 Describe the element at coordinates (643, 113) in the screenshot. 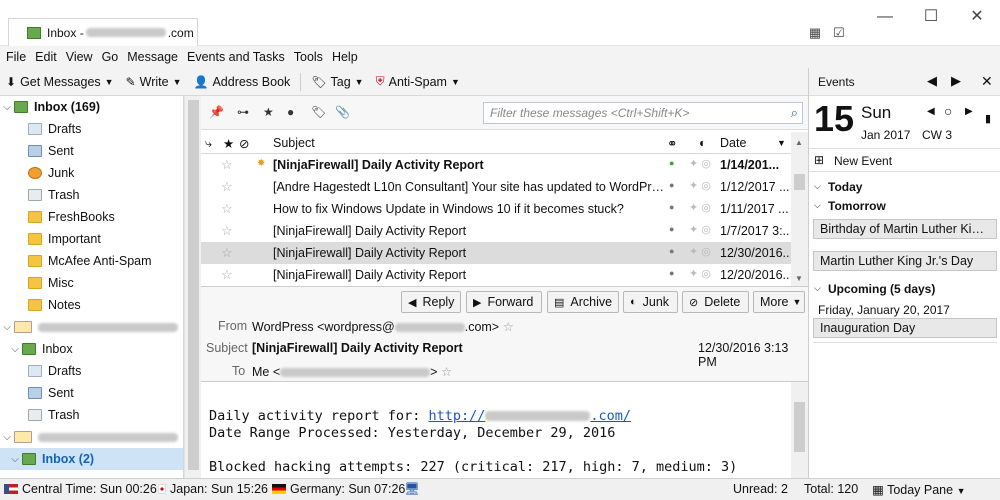

I see `filter-input: Filter these messages <Ctrl+Shift+K> ⌕` at that location.